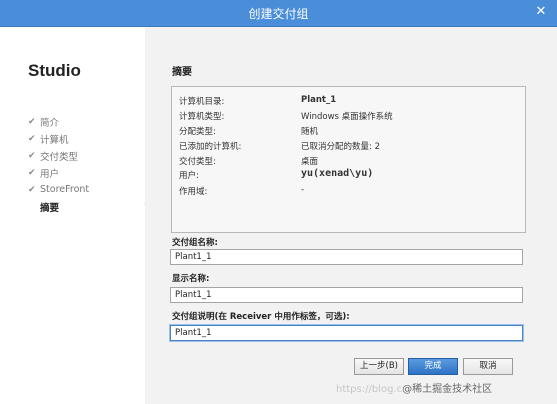 This screenshot has height=404, width=557. Describe the element at coordinates (50, 208) in the screenshot. I see `step-label: 摘要` at that location.